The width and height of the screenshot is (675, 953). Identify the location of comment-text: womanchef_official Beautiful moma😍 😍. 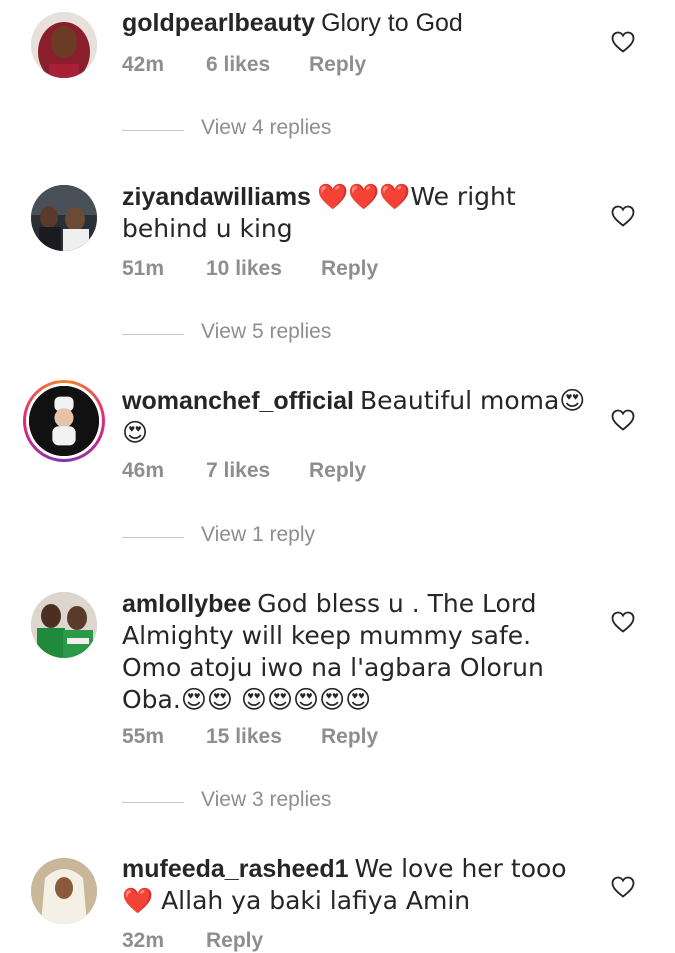
(357, 417).